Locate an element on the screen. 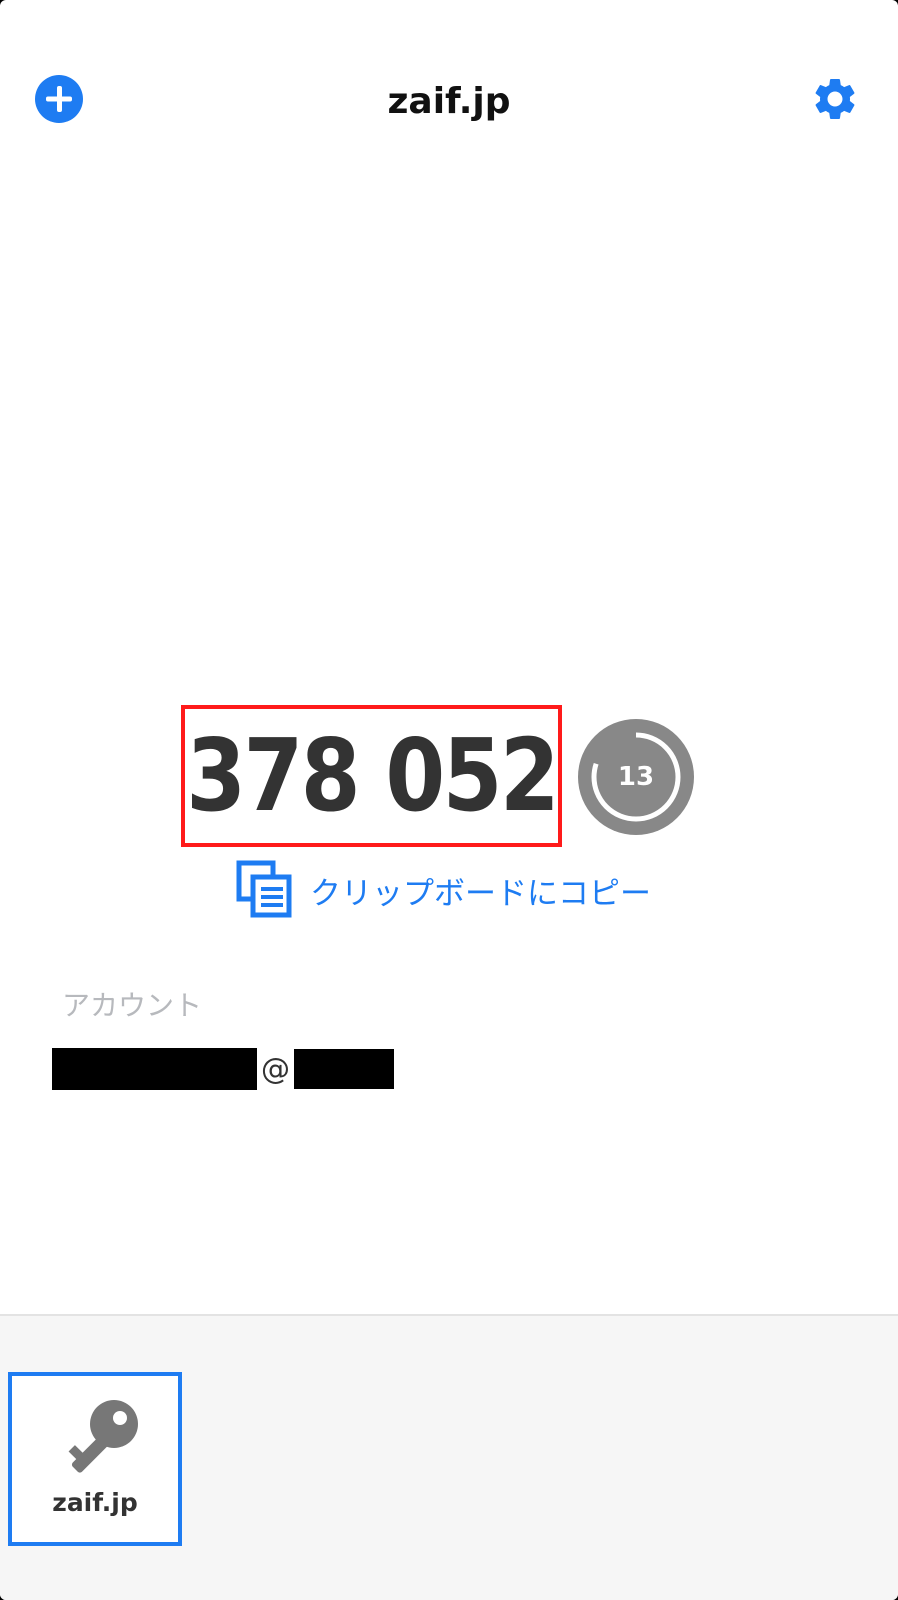  gear-icon is located at coordinates (835, 98).